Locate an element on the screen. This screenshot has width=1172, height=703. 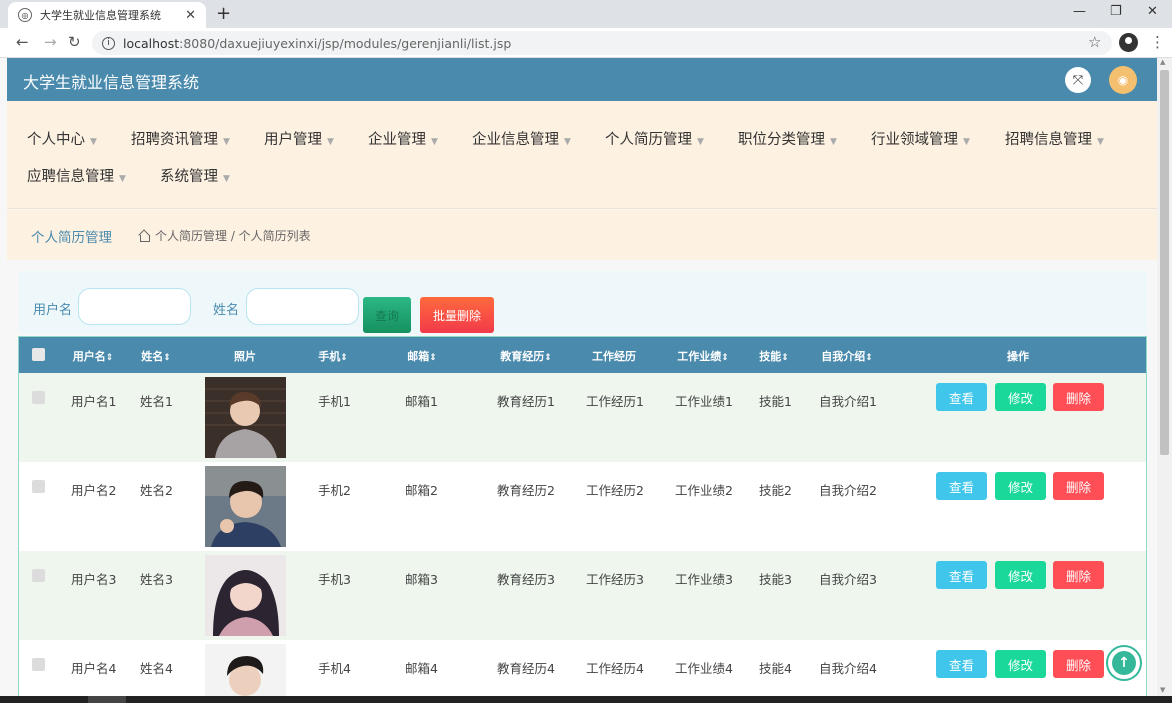
cell-work: 工作经历1 is located at coordinates (615, 401).